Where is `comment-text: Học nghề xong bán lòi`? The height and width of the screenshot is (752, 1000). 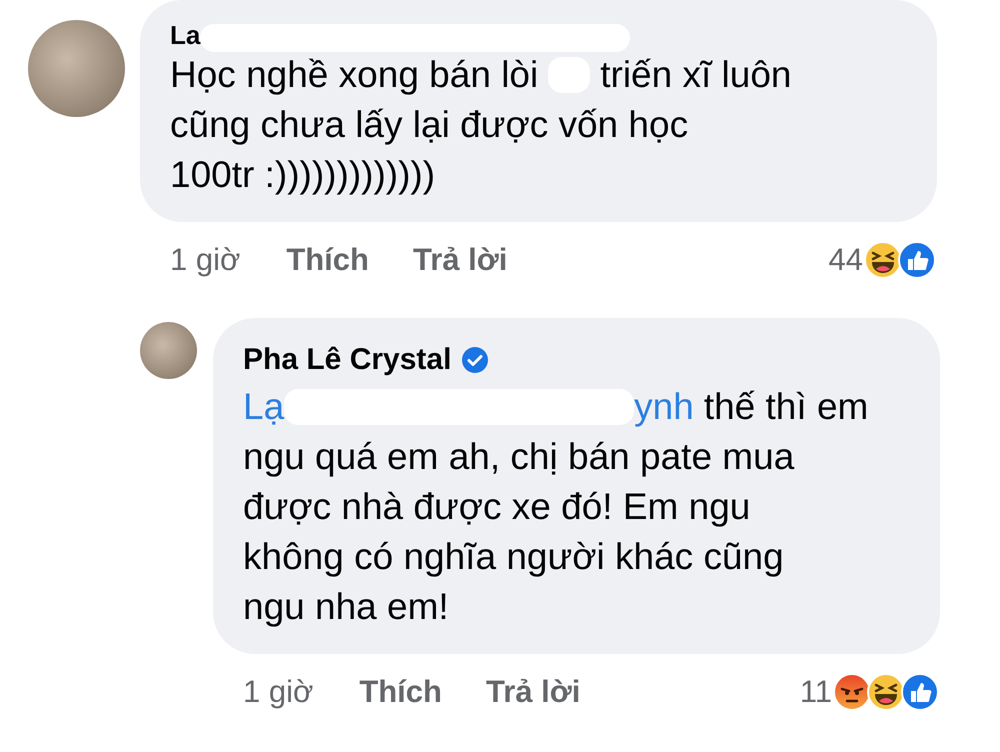
comment-text: Học nghề xong bán lòi is located at coordinates (354, 75).